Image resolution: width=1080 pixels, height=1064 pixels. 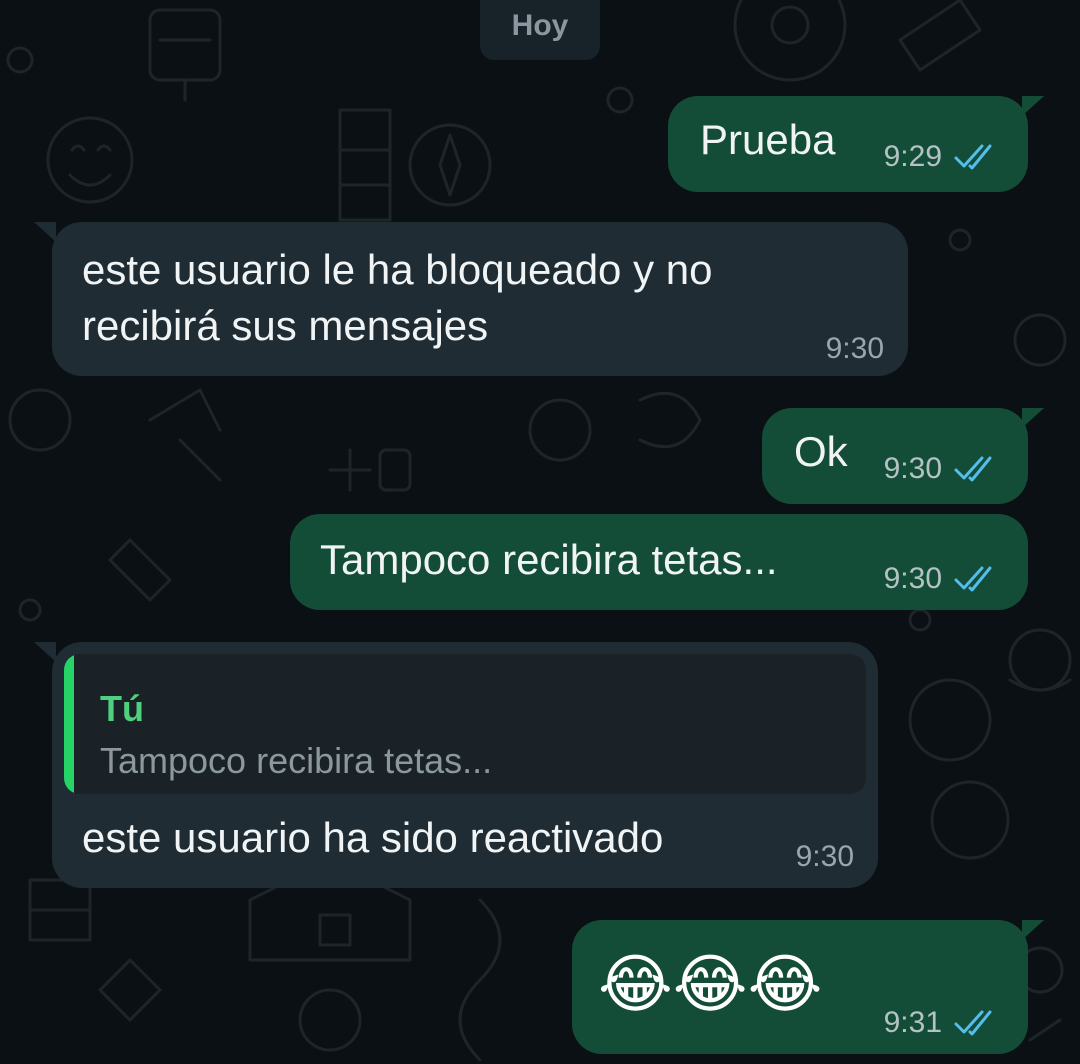 What do you see at coordinates (373, 837) in the screenshot?
I see `message-text: este usuario ha sido reactivado` at bounding box center [373, 837].